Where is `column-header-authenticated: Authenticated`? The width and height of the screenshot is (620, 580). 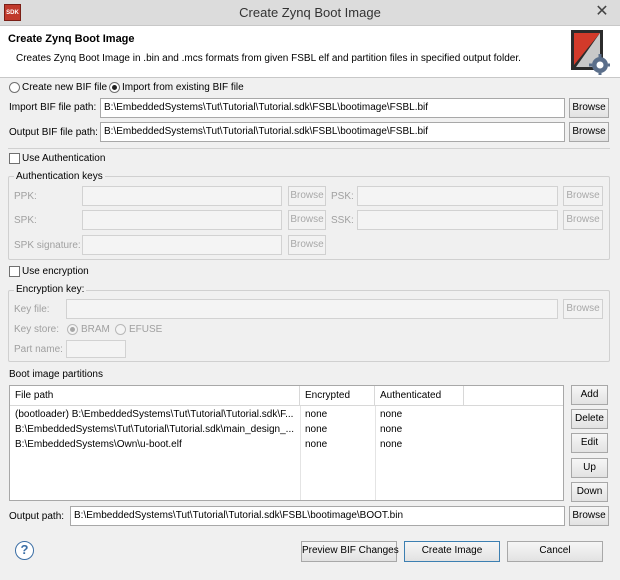 column-header-authenticated: Authenticated is located at coordinates (419, 396).